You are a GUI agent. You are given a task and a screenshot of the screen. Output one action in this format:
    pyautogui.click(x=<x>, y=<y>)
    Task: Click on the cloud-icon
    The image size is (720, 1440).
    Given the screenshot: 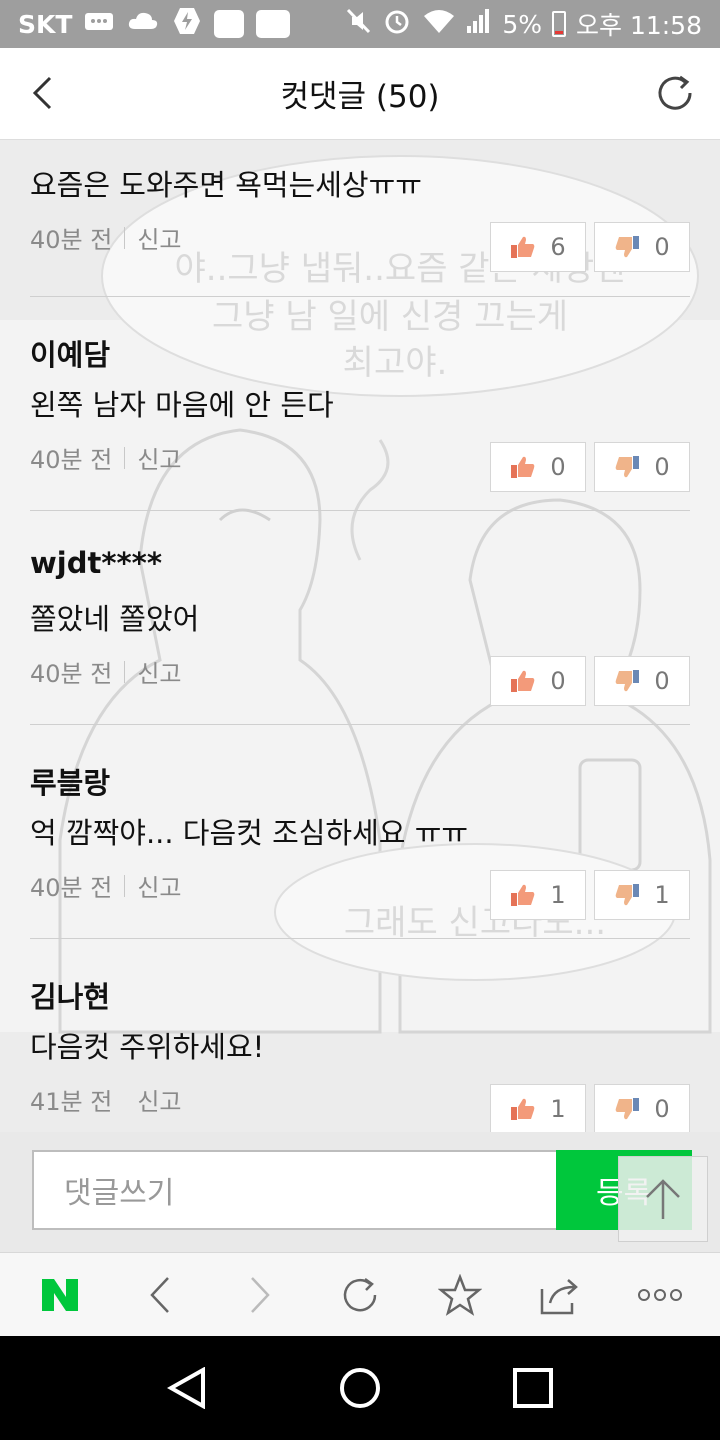 What is the action you would take?
    pyautogui.click(x=143, y=24)
    